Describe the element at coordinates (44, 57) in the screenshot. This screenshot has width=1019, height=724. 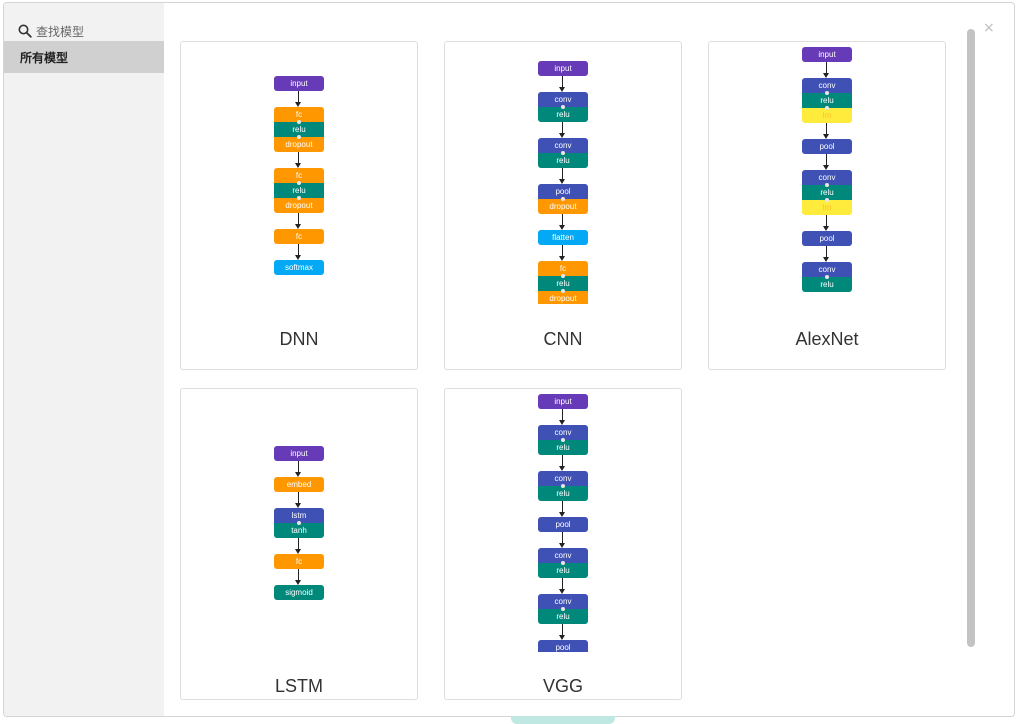
I see `sidebar-item-label: 所有模型` at that location.